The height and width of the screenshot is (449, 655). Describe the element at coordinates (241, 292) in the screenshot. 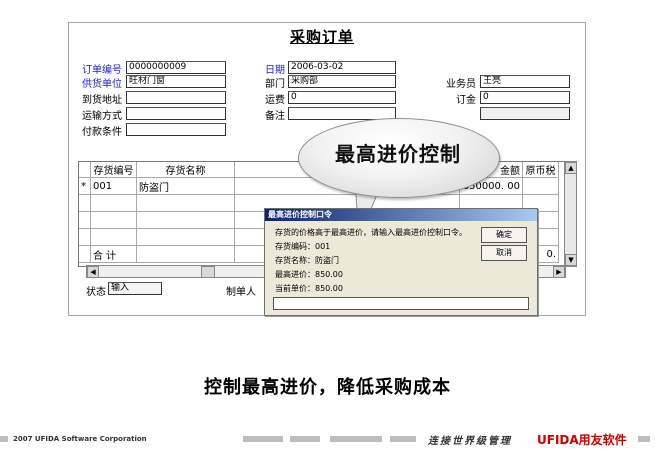

I see `maker-label: 制单人` at that location.